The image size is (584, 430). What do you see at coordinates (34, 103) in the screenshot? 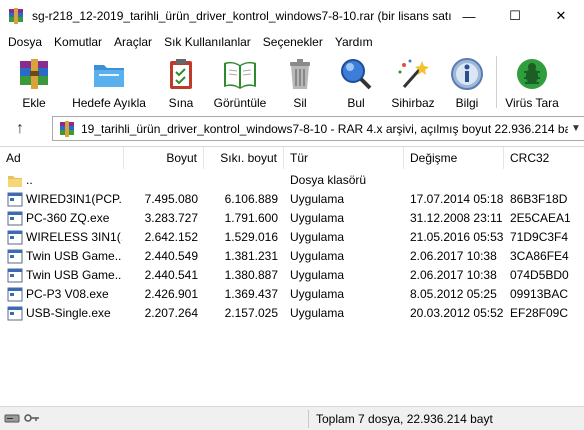
I see `add-label: Ekle` at bounding box center [34, 103].